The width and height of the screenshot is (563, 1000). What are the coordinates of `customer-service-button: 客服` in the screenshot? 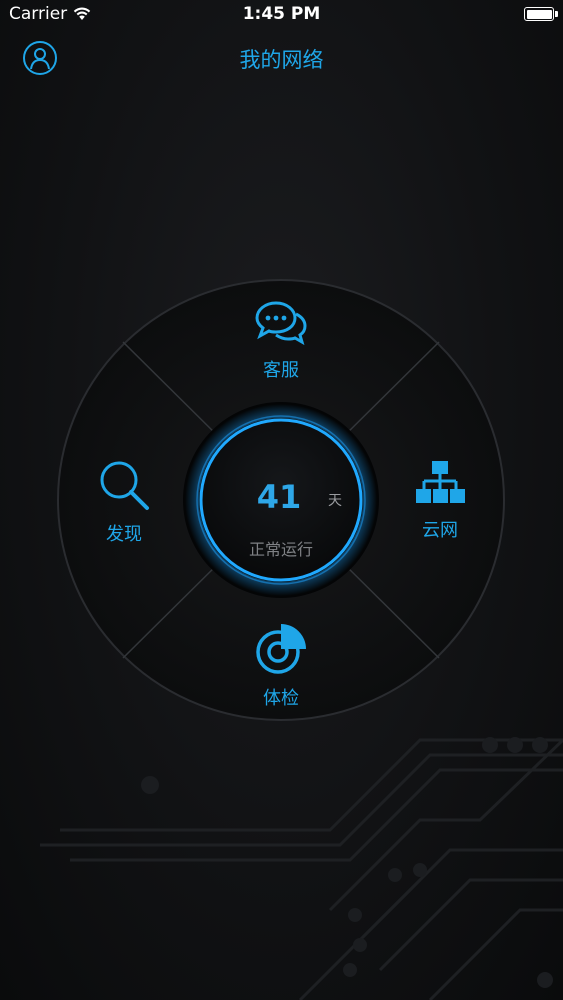 It's located at (281, 341).